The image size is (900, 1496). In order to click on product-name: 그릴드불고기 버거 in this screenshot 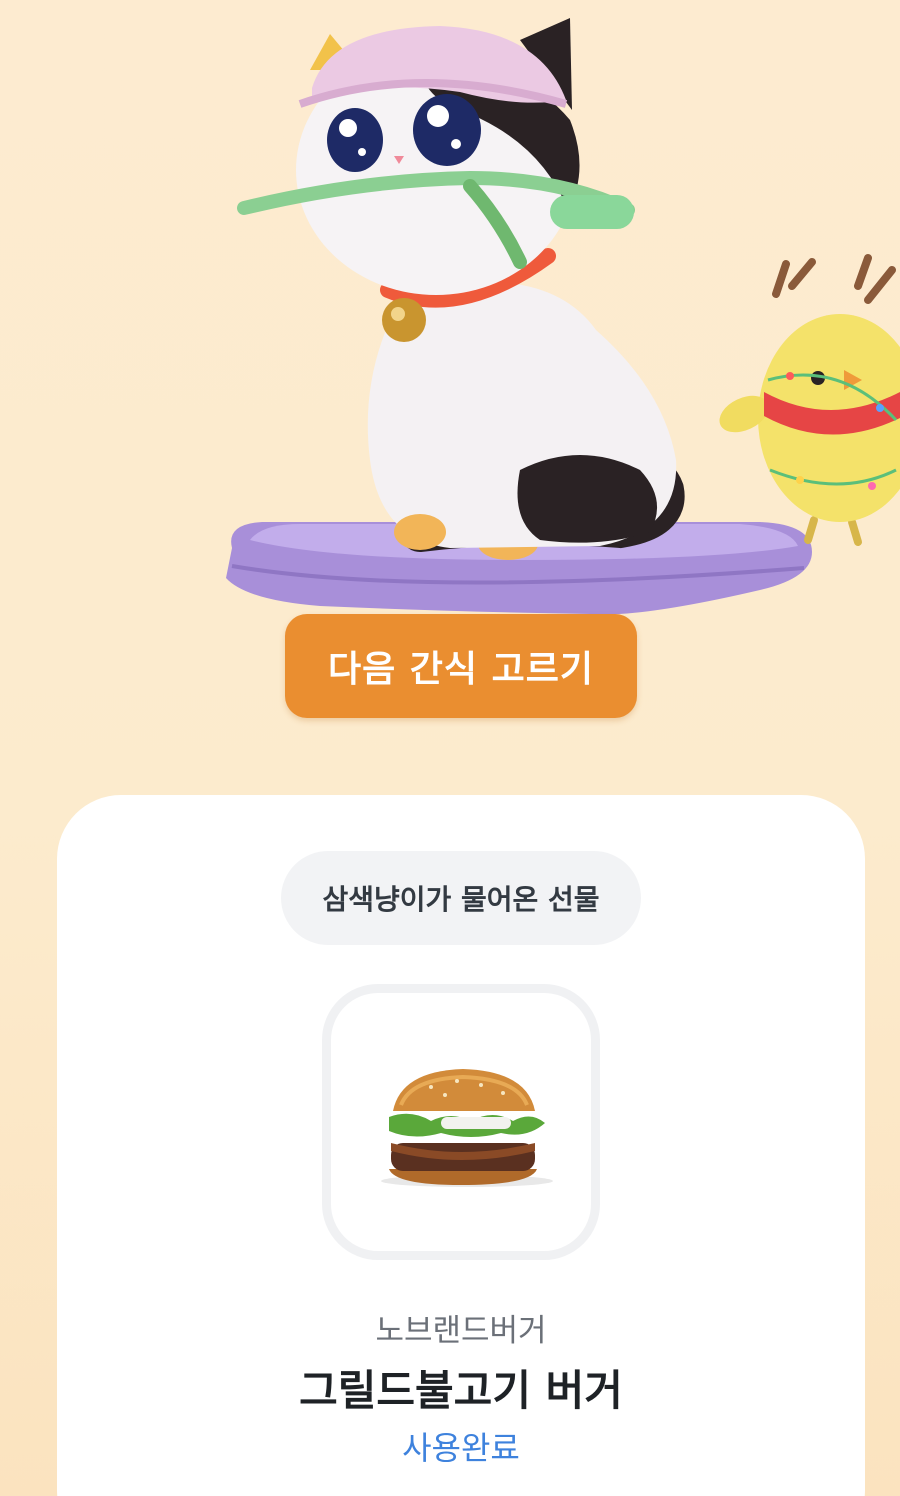, I will do `click(461, 1390)`.